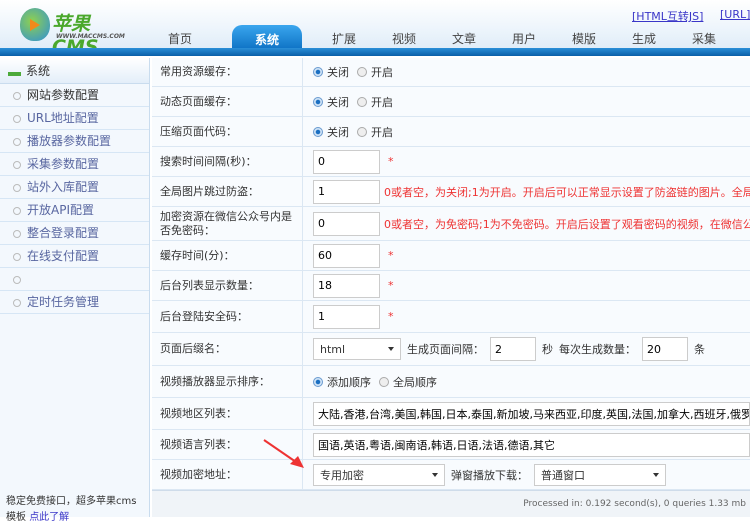 This screenshot has width=750, height=526. I want to click on sidebar-item-api-config: 开放API配置, so click(74, 210).